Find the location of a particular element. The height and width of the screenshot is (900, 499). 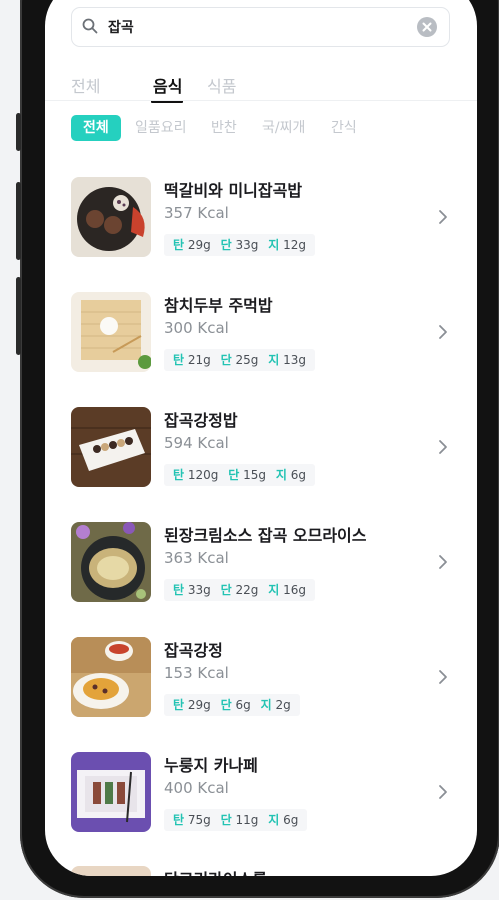

search-value: 잡곡 is located at coordinates (121, 27).